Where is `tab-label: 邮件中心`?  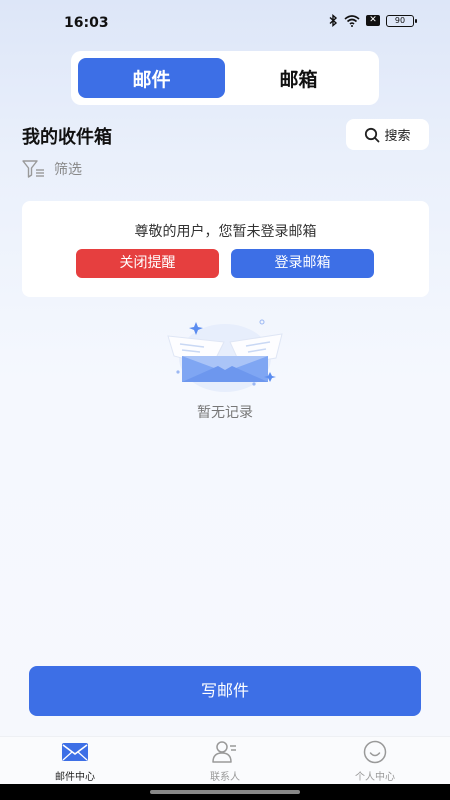
tab-label: 邮件中心 is located at coordinates (75, 777).